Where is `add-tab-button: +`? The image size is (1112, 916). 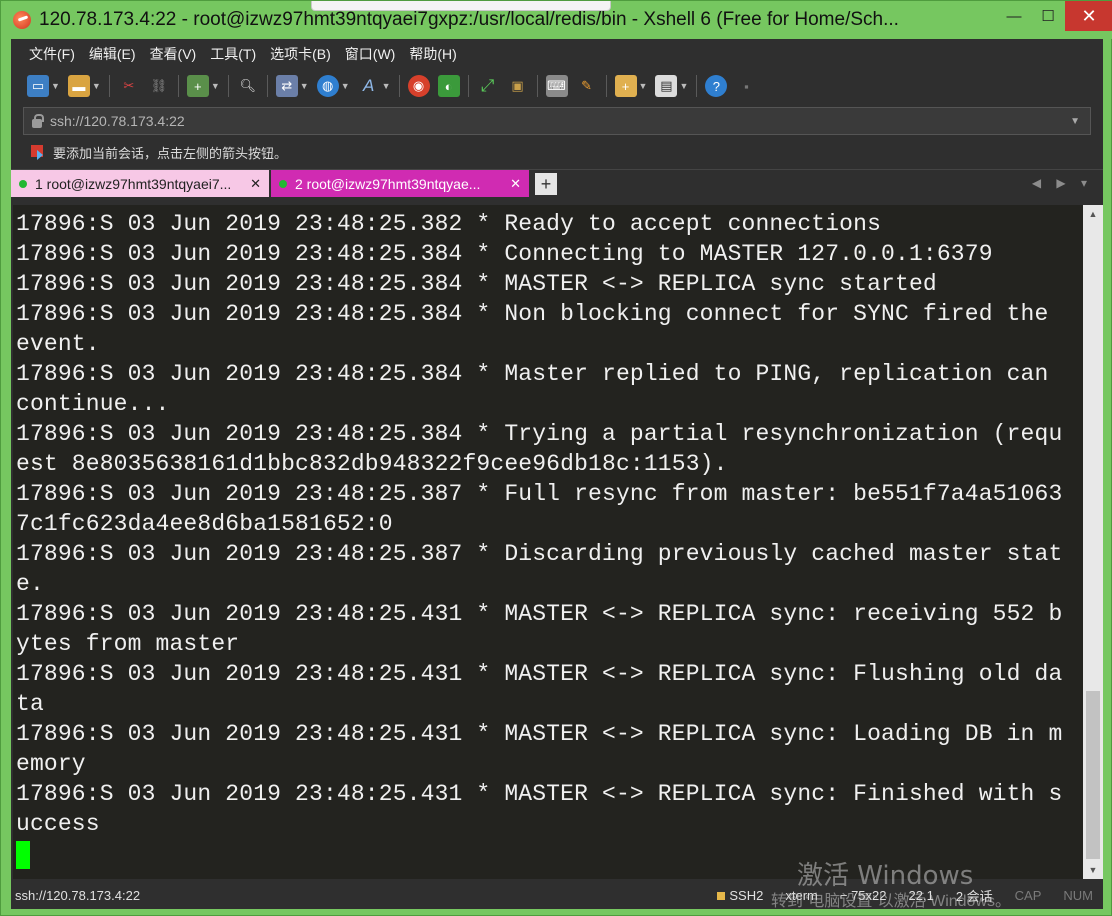 add-tab-button: + is located at coordinates (546, 184).